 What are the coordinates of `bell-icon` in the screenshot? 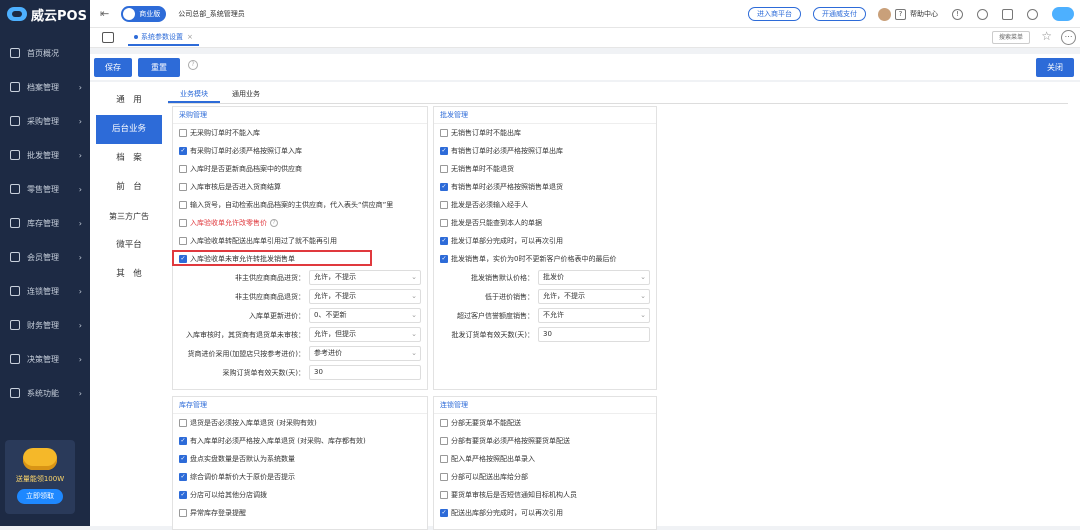 It's located at (982, 14).